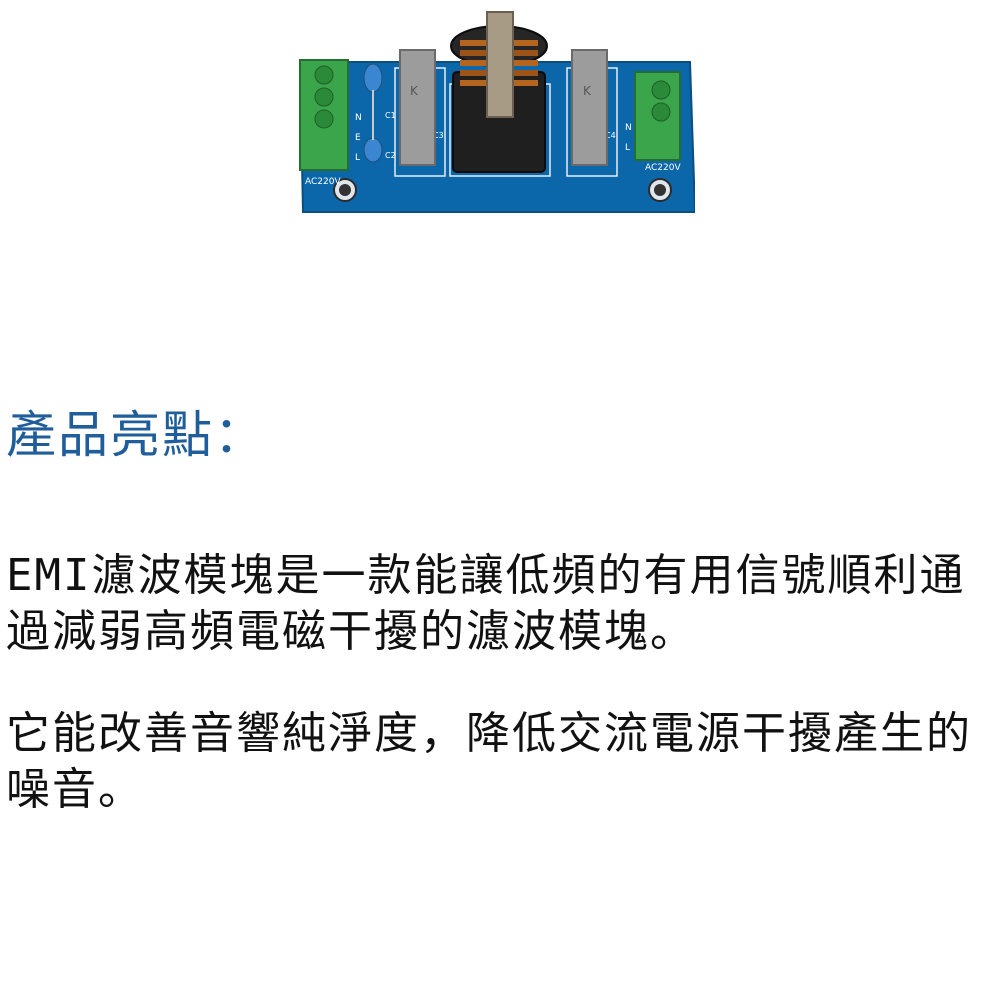 The width and height of the screenshot is (1000, 1000). I want to click on cap-mark-k2: K, so click(587, 91).